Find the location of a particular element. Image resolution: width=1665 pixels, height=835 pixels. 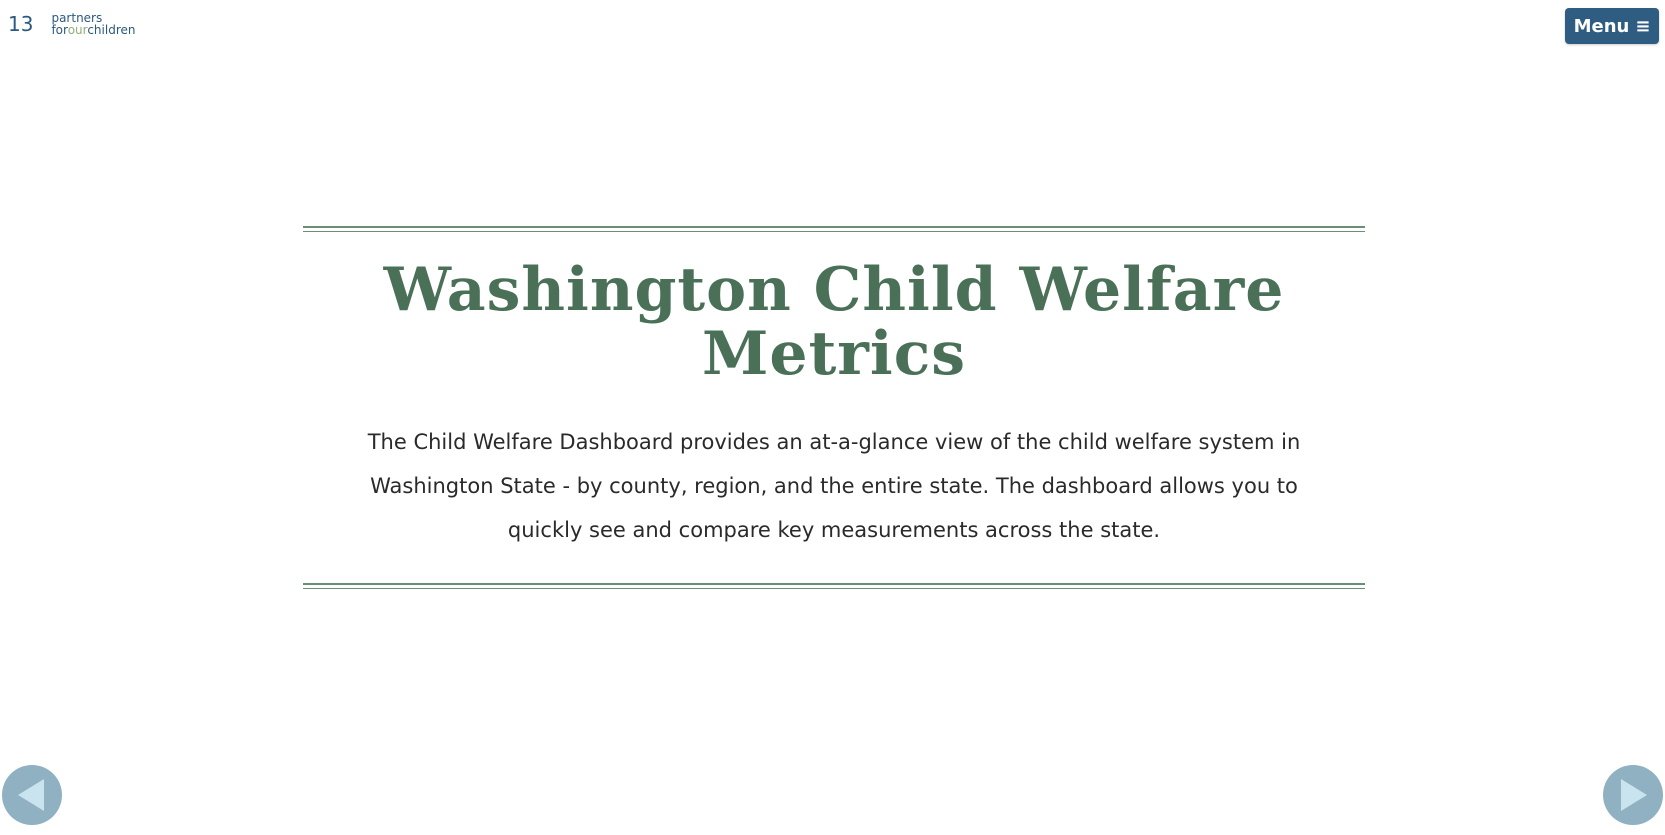

page-title: Washington Child Welfare Metrics is located at coordinates (834, 322).